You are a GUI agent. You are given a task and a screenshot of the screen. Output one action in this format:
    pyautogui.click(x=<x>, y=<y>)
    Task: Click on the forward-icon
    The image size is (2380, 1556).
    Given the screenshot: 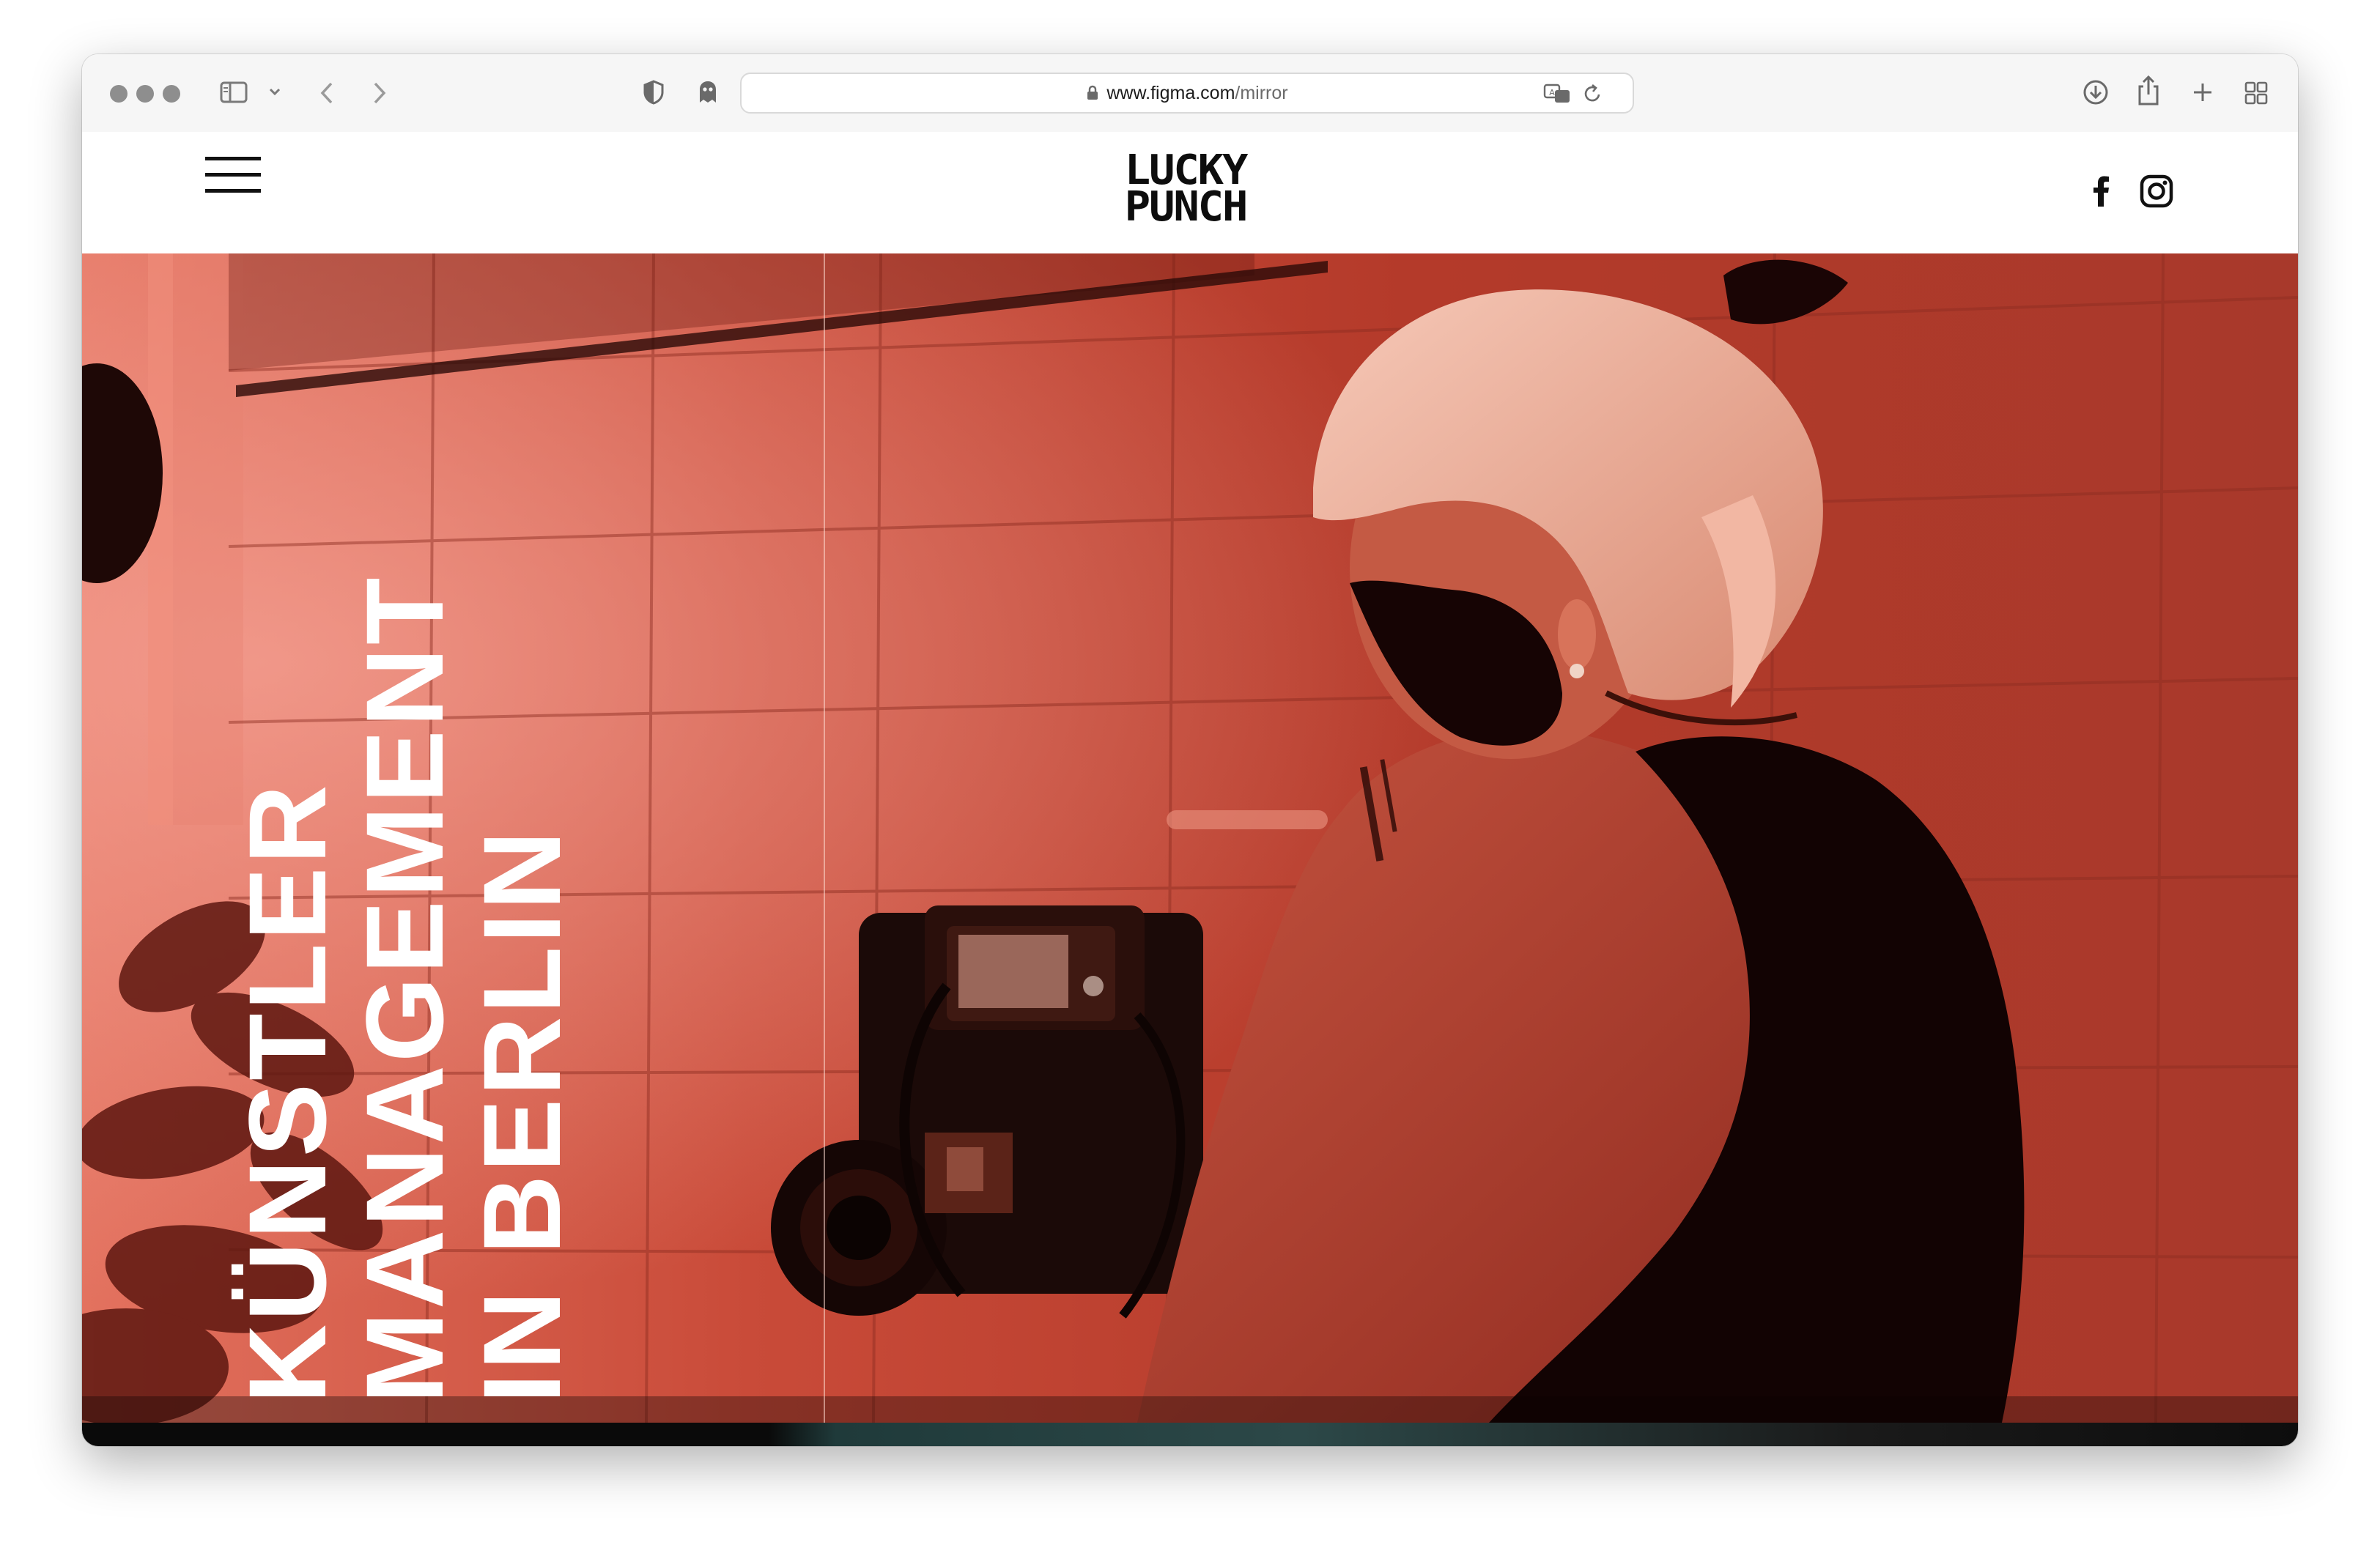 What is the action you would take?
    pyautogui.click(x=379, y=93)
    